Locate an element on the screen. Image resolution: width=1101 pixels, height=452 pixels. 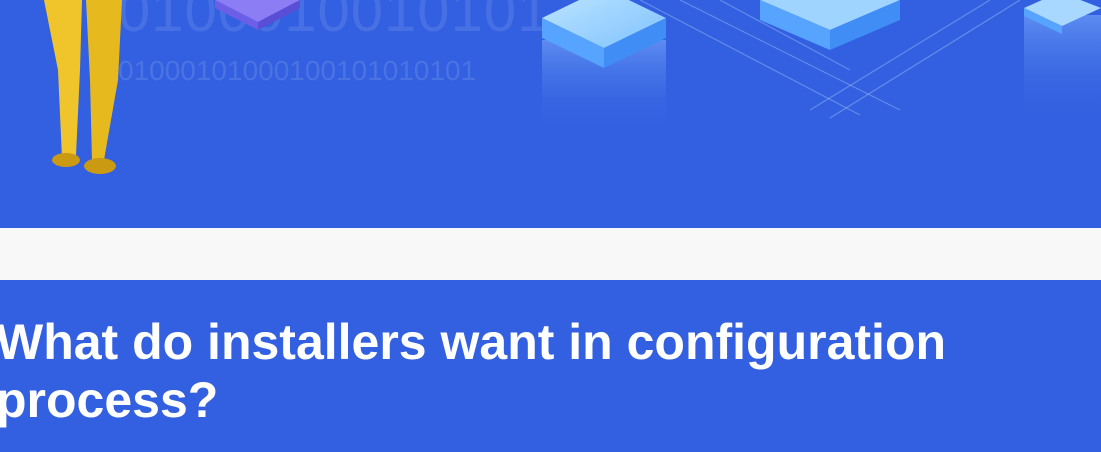
server-cube-icon is located at coordinates (604, 67).